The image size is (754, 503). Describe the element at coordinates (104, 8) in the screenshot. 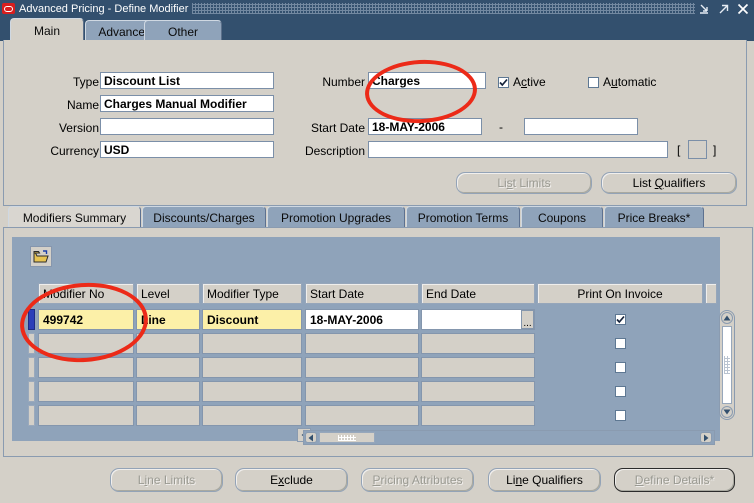

I see `window-title: Advanced Pricing - Define Modifier` at that location.